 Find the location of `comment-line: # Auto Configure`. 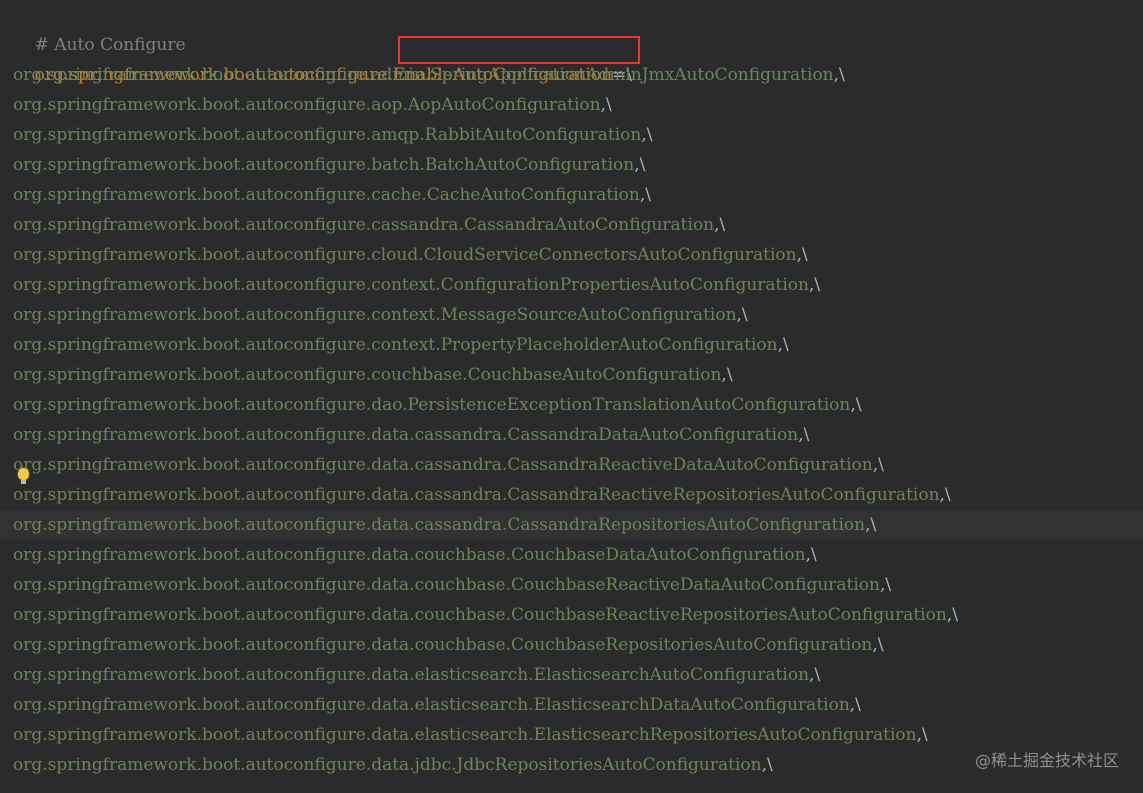

comment-line: # Auto Configure is located at coordinates (571, 27).